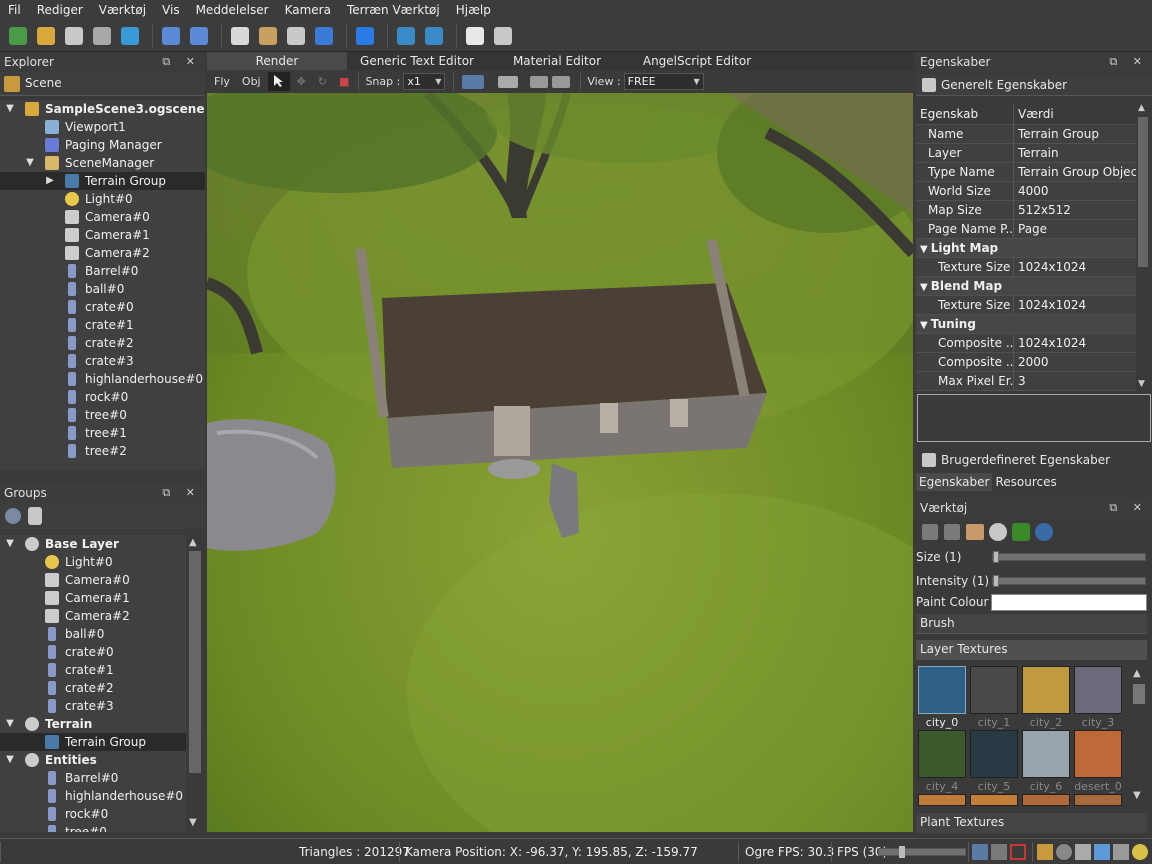  I want to click on sun-icon, so click(1140, 852).